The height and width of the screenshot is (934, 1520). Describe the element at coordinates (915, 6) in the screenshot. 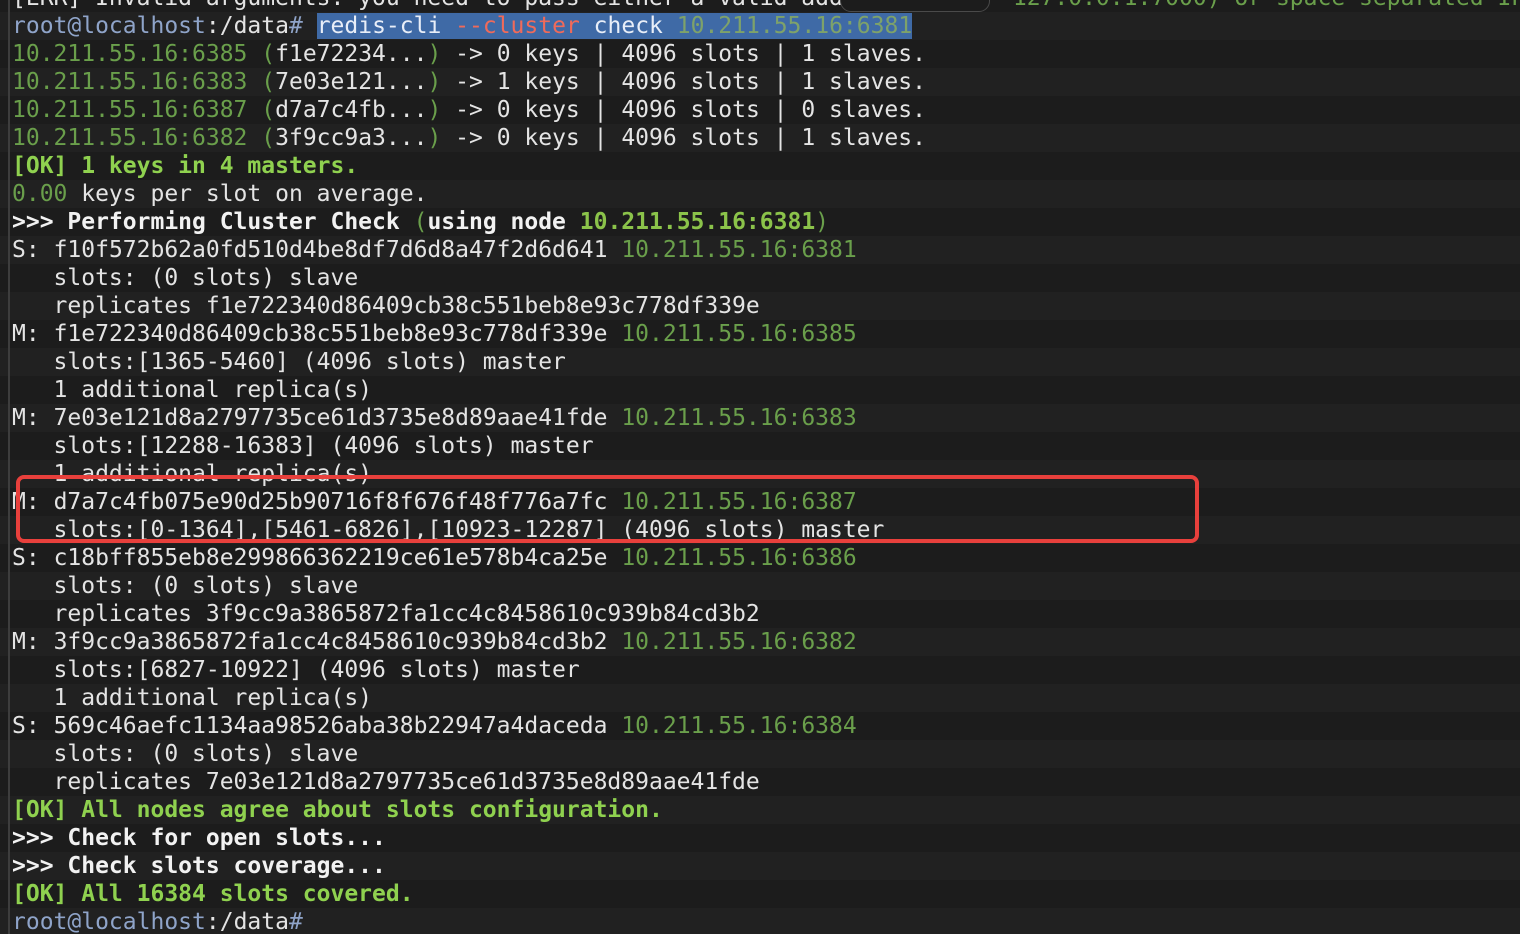

I see `overlay-pill` at that location.